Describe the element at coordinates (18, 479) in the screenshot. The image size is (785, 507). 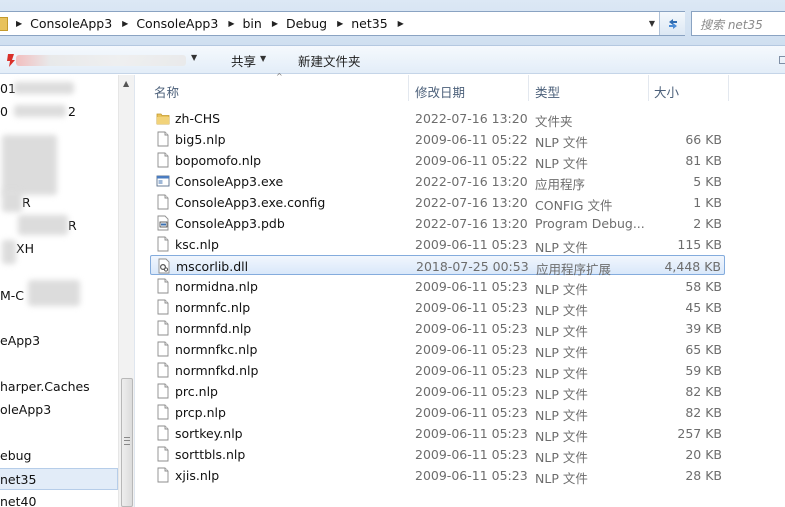
I see `nav-item-label: net35` at that location.